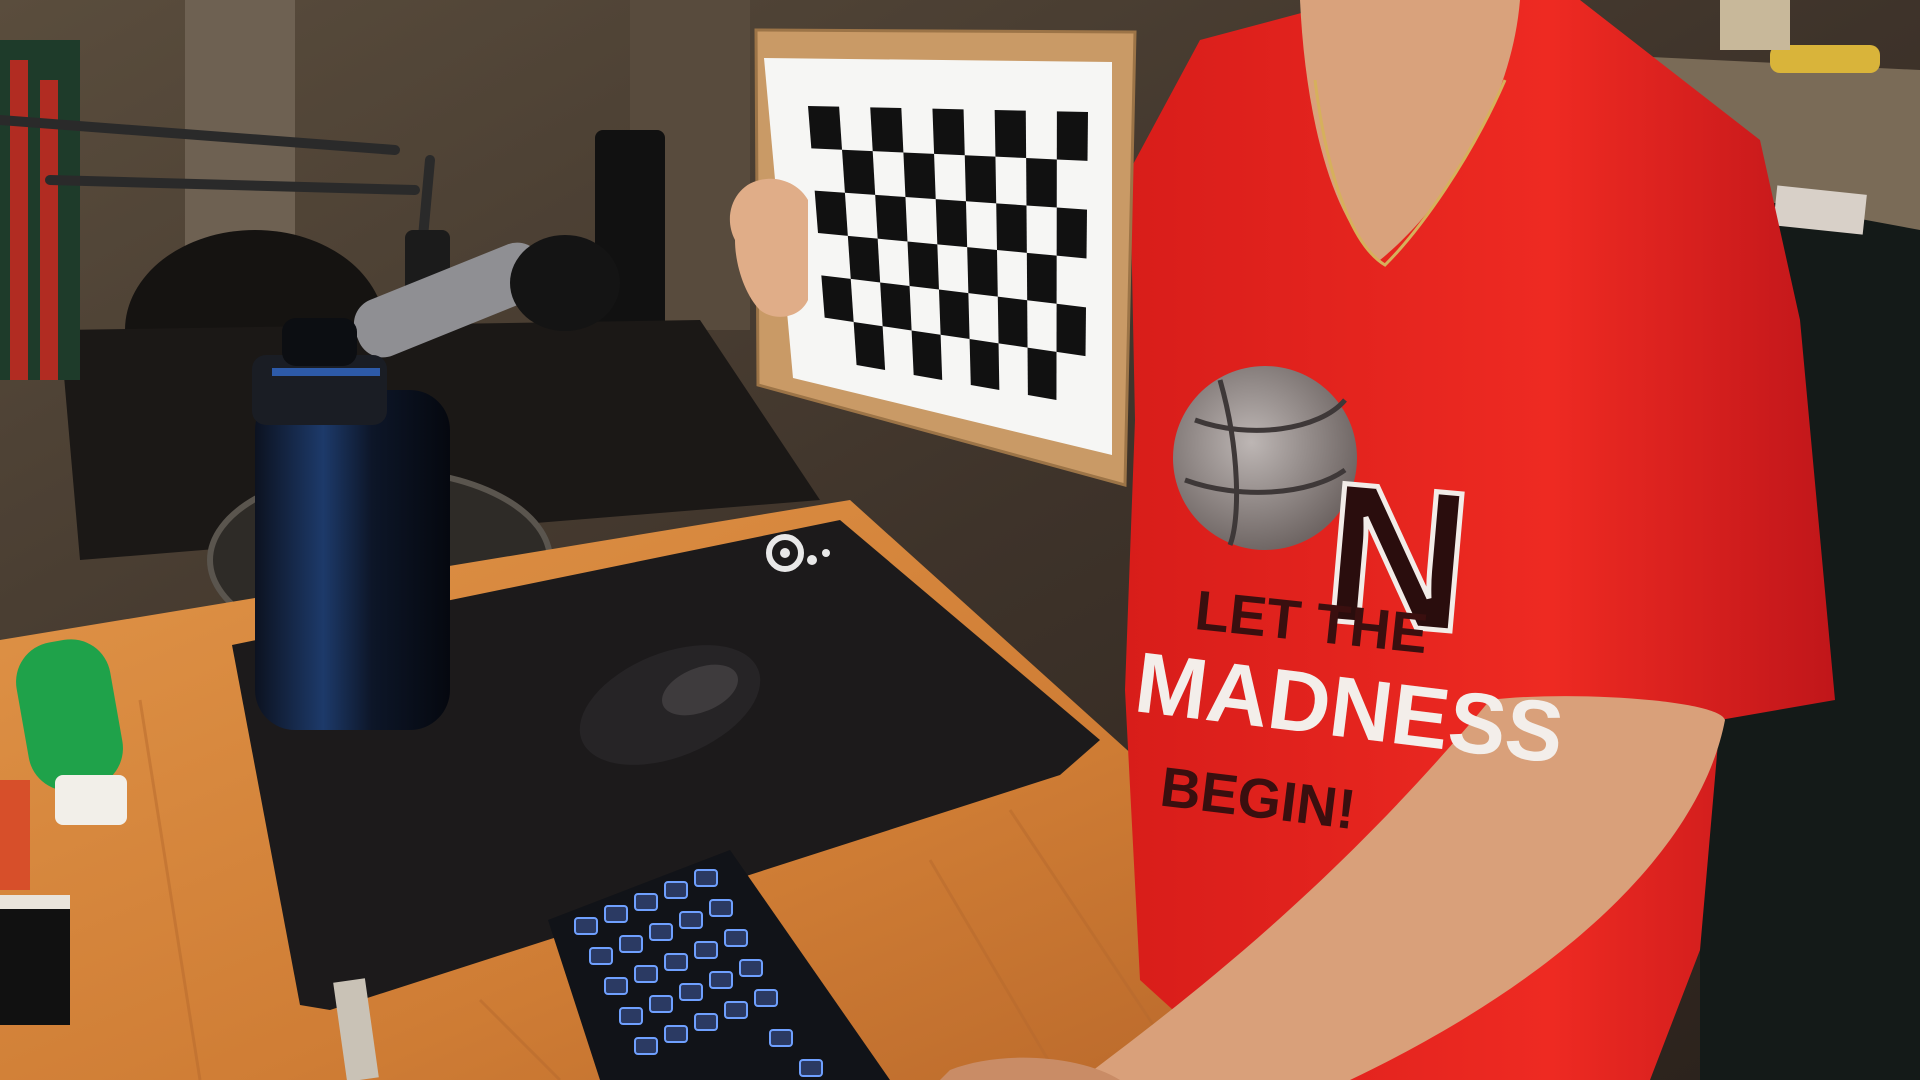 The width and height of the screenshot is (1920, 1080). I want to click on desk-item-left, so click(15, 835).